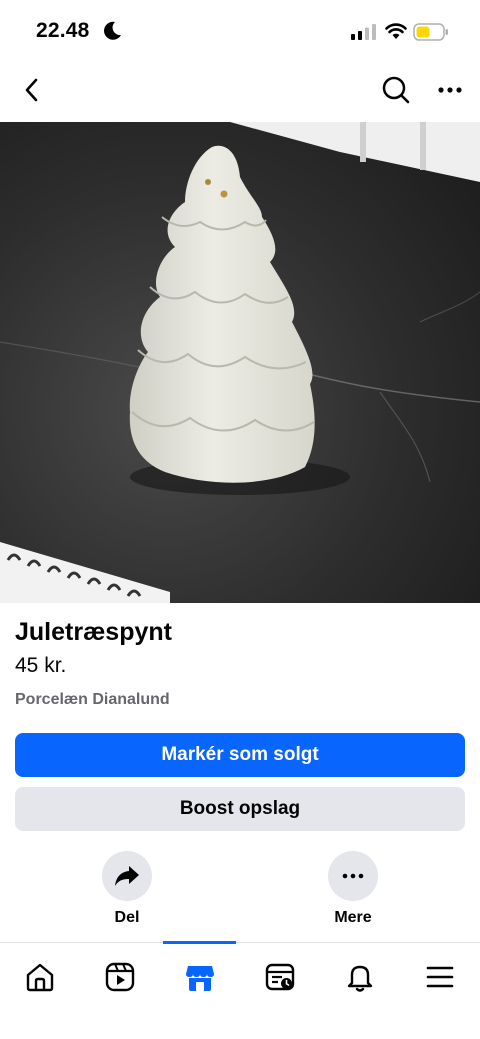 This screenshot has height=1039, width=480. Describe the element at coordinates (363, 32) in the screenshot. I see `signal-icon` at that location.